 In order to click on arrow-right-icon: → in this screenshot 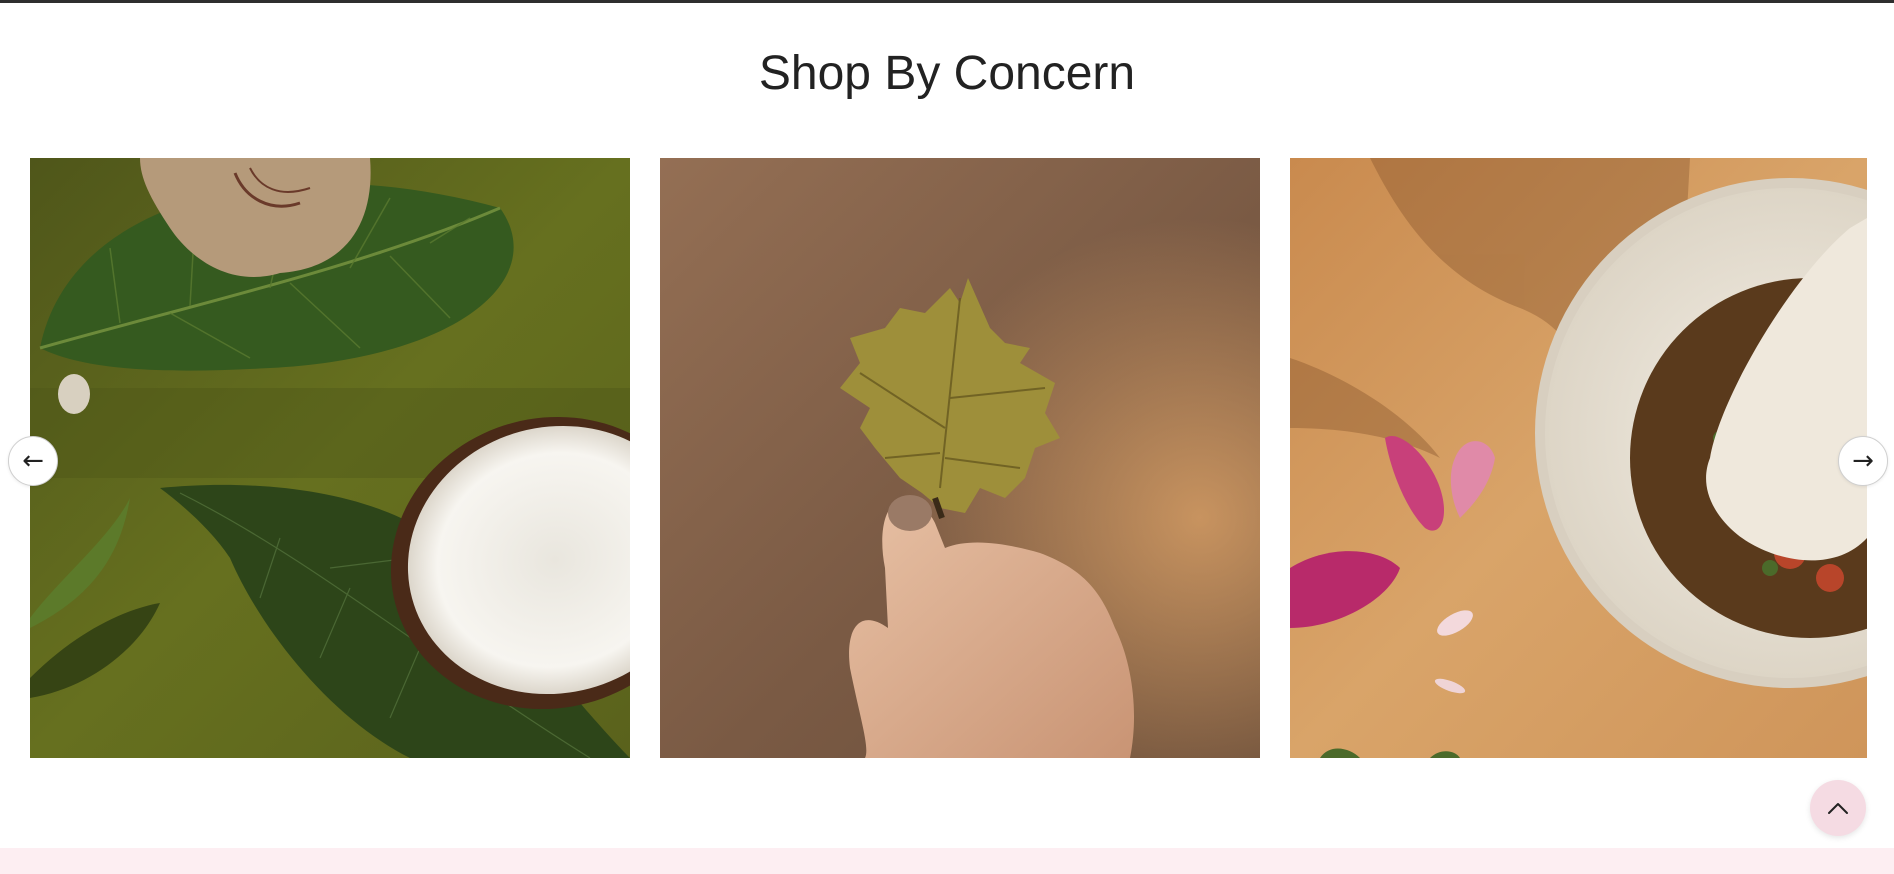, I will do `click(1863, 461)`.